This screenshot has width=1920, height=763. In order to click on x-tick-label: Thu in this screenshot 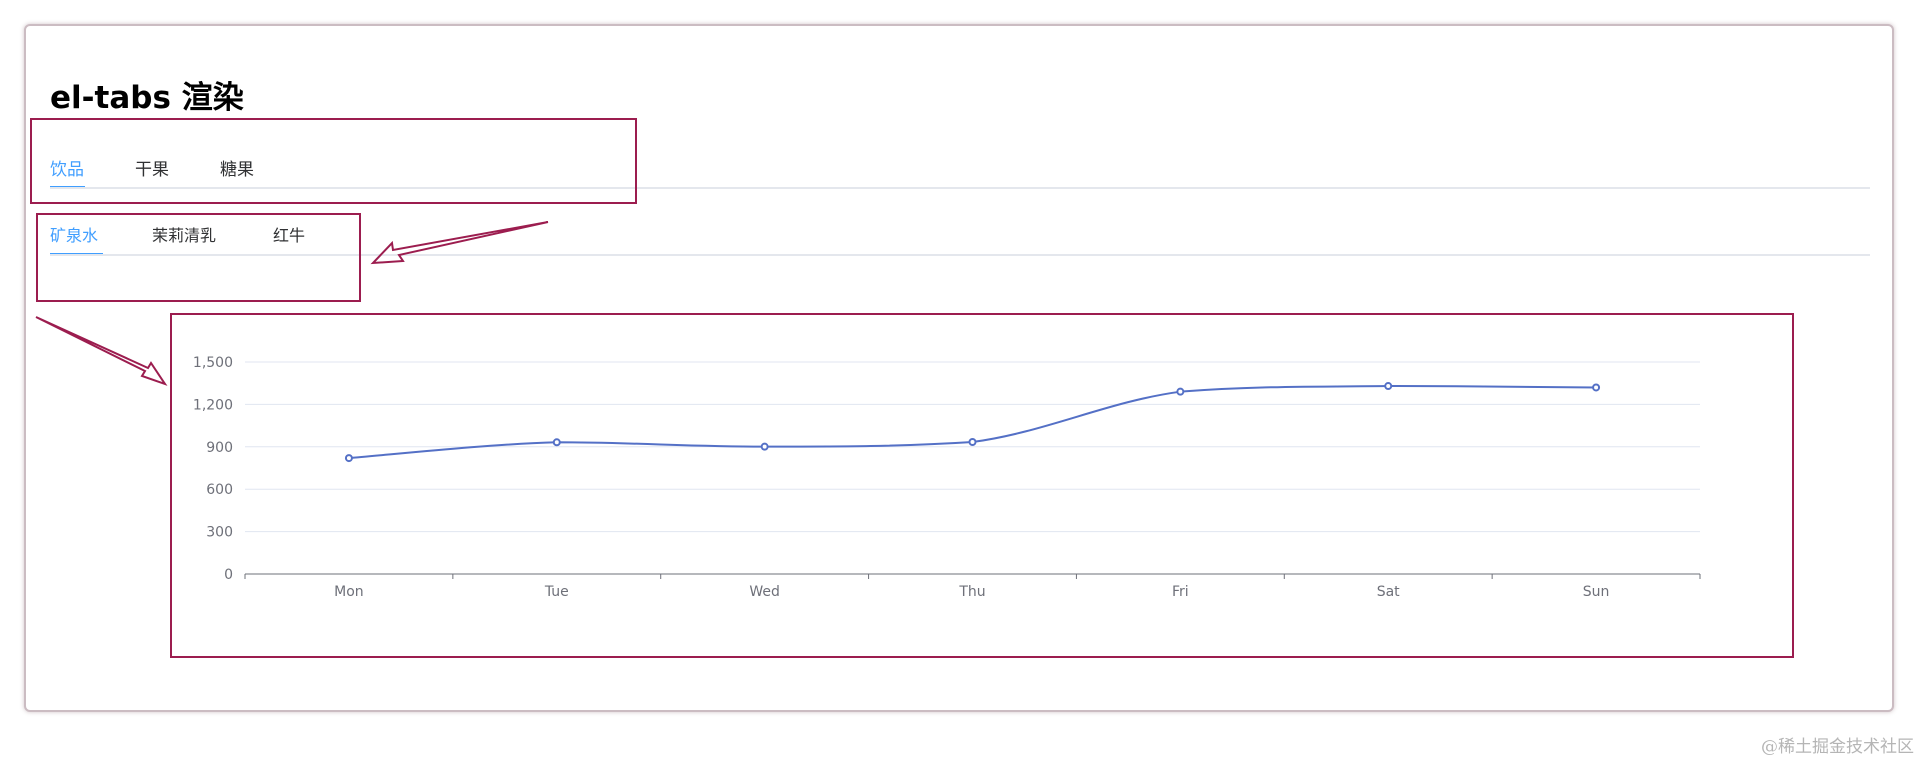, I will do `click(971, 592)`.